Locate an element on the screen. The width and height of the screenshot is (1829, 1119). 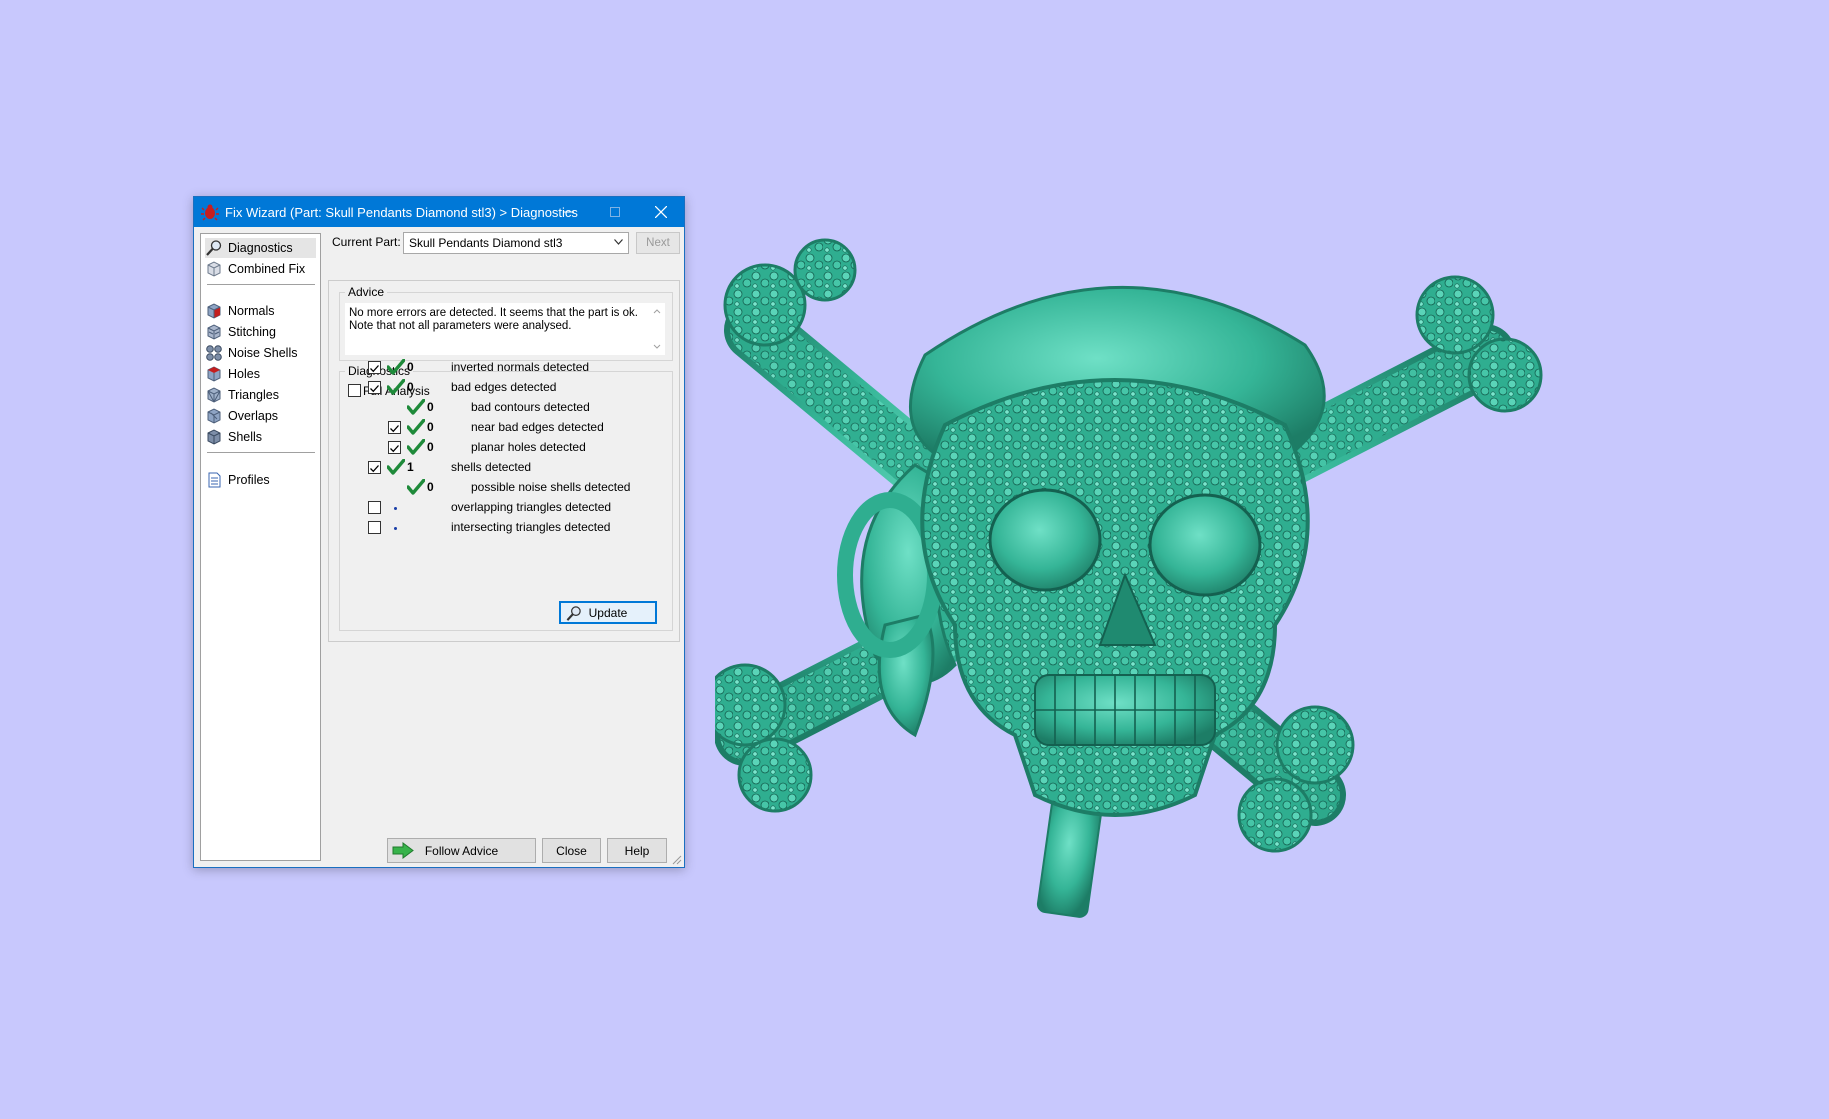
teeth is located at coordinates (1125, 710).